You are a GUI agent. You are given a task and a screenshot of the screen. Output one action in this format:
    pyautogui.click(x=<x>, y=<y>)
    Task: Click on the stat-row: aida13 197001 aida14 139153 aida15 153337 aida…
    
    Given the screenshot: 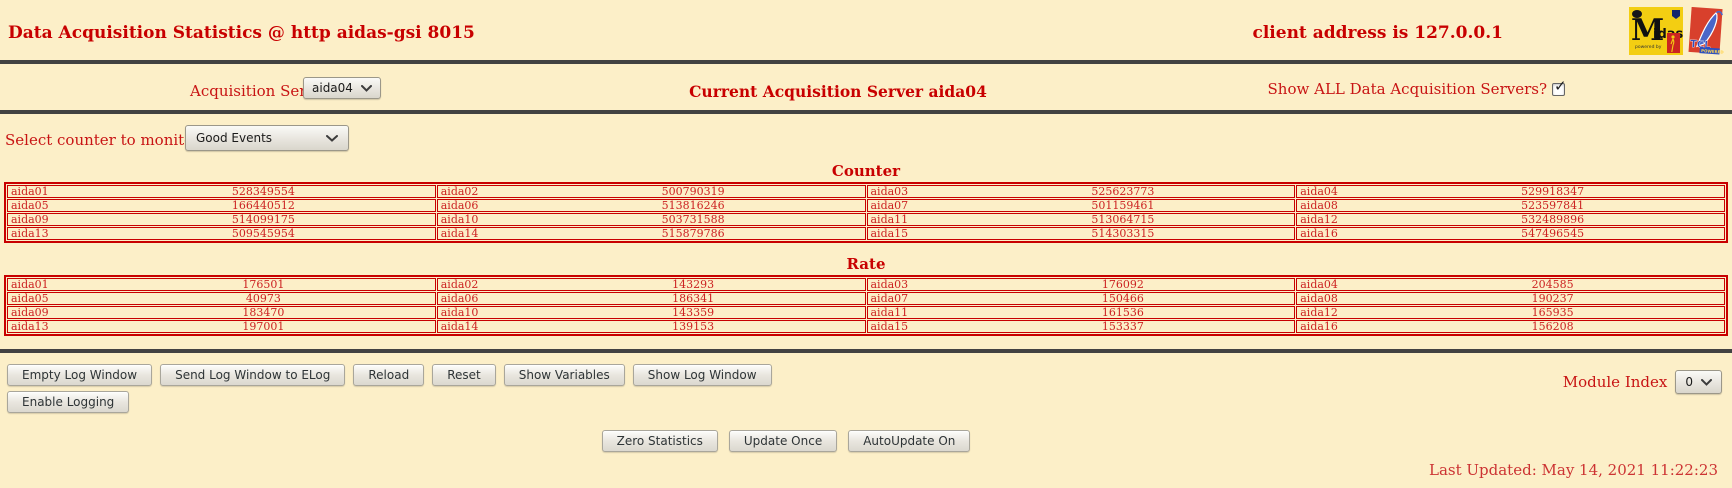 What is the action you would take?
    pyautogui.click(x=866, y=326)
    